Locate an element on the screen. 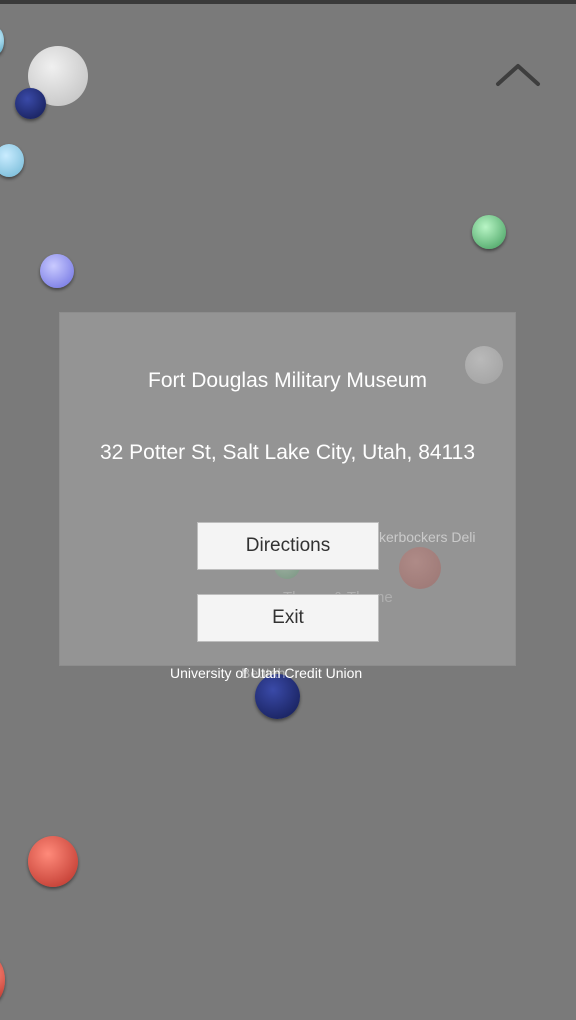  location-title: Fort Douglas Military Museum is located at coordinates (287, 380).